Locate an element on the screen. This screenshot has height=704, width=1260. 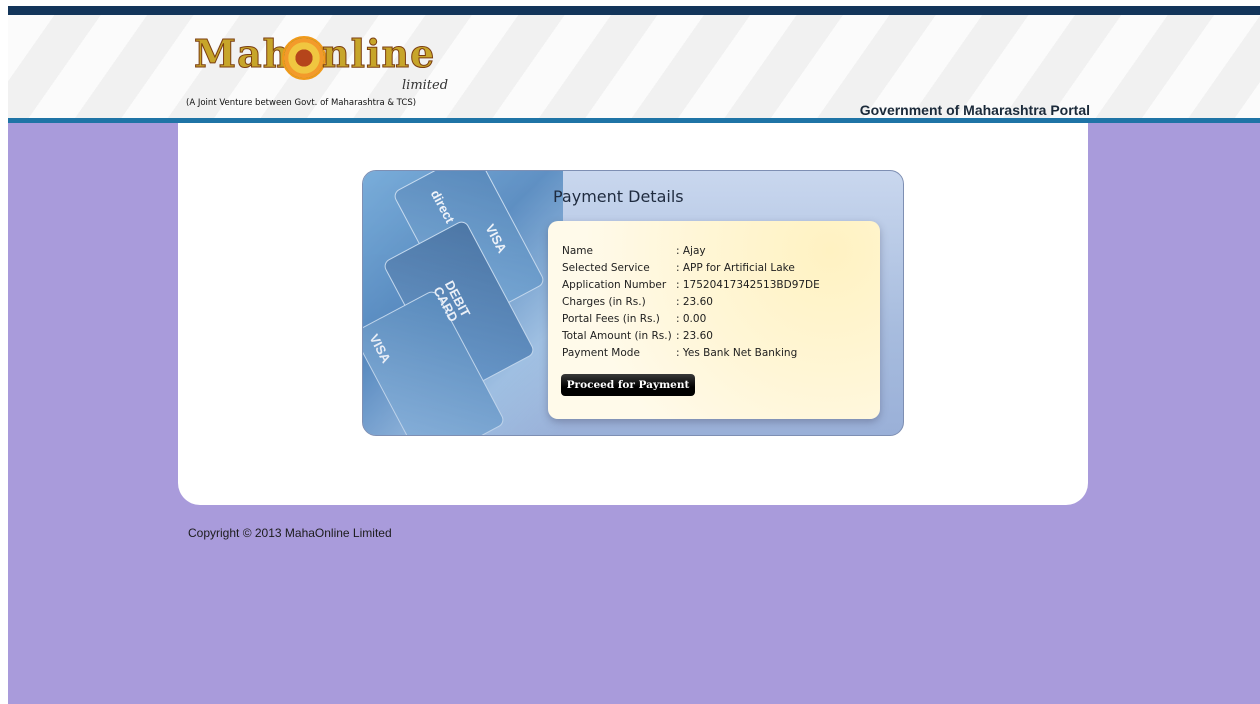
detail-label: Payment Mode is located at coordinates (601, 353).